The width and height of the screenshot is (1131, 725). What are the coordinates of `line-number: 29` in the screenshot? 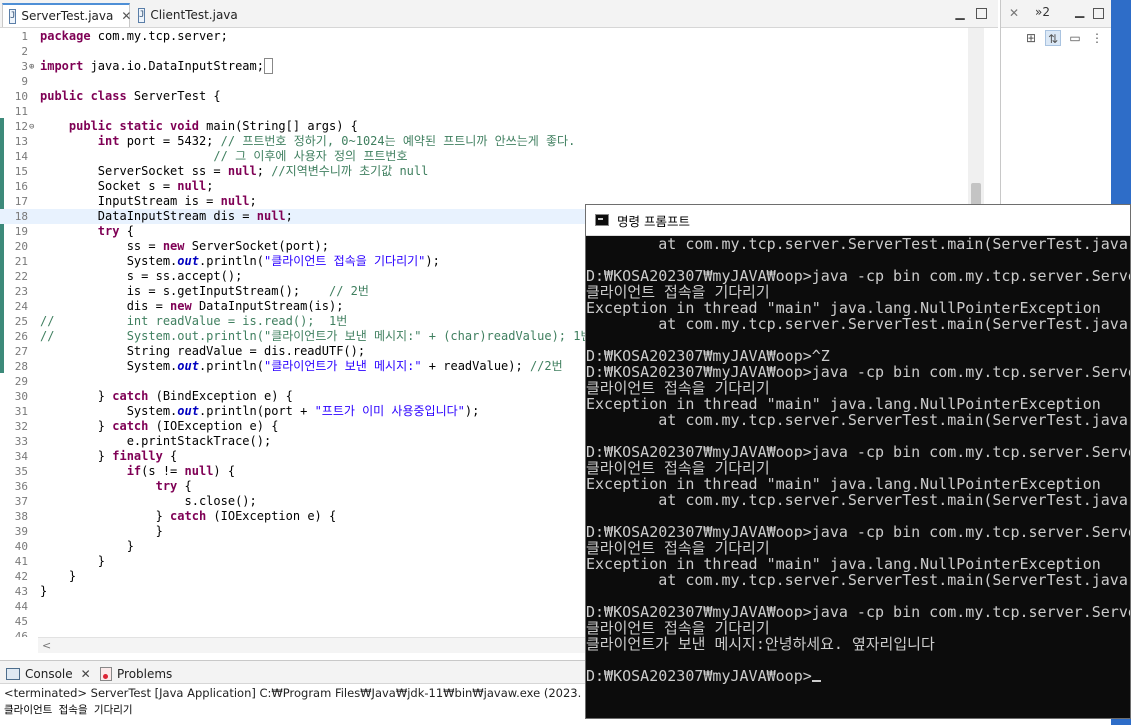 It's located at (21, 381).